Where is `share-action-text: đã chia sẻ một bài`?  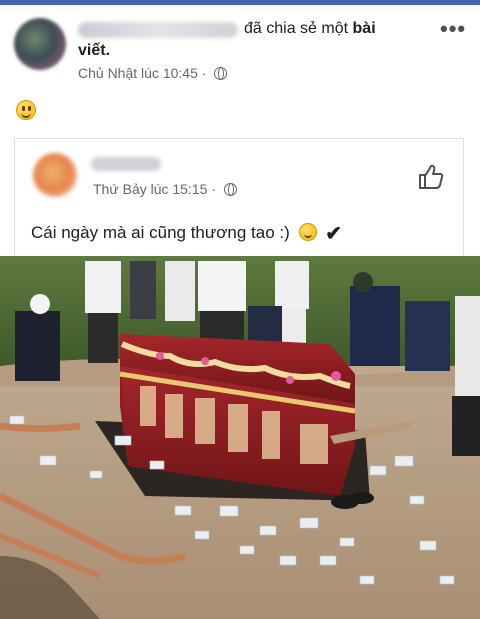
share-action-text: đã chia sẻ một bài is located at coordinates (310, 29).